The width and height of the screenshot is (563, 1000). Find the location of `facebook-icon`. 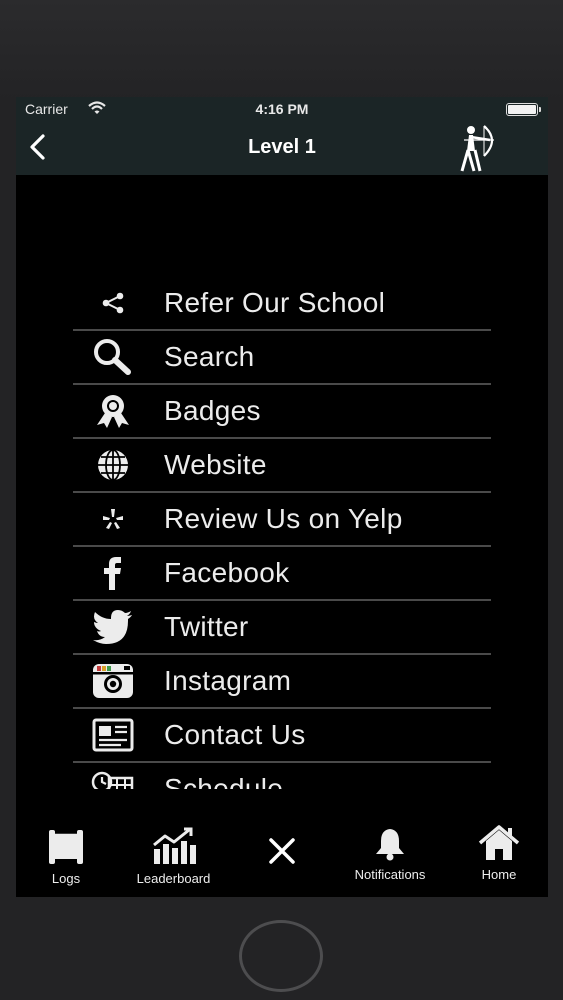

facebook-icon is located at coordinates (113, 573).